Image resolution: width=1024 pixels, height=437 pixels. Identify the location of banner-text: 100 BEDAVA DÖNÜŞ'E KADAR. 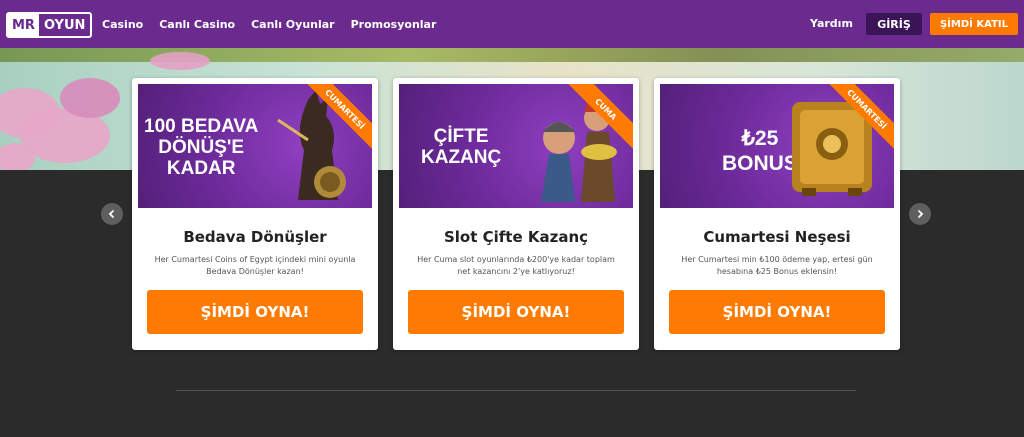
(201, 147).